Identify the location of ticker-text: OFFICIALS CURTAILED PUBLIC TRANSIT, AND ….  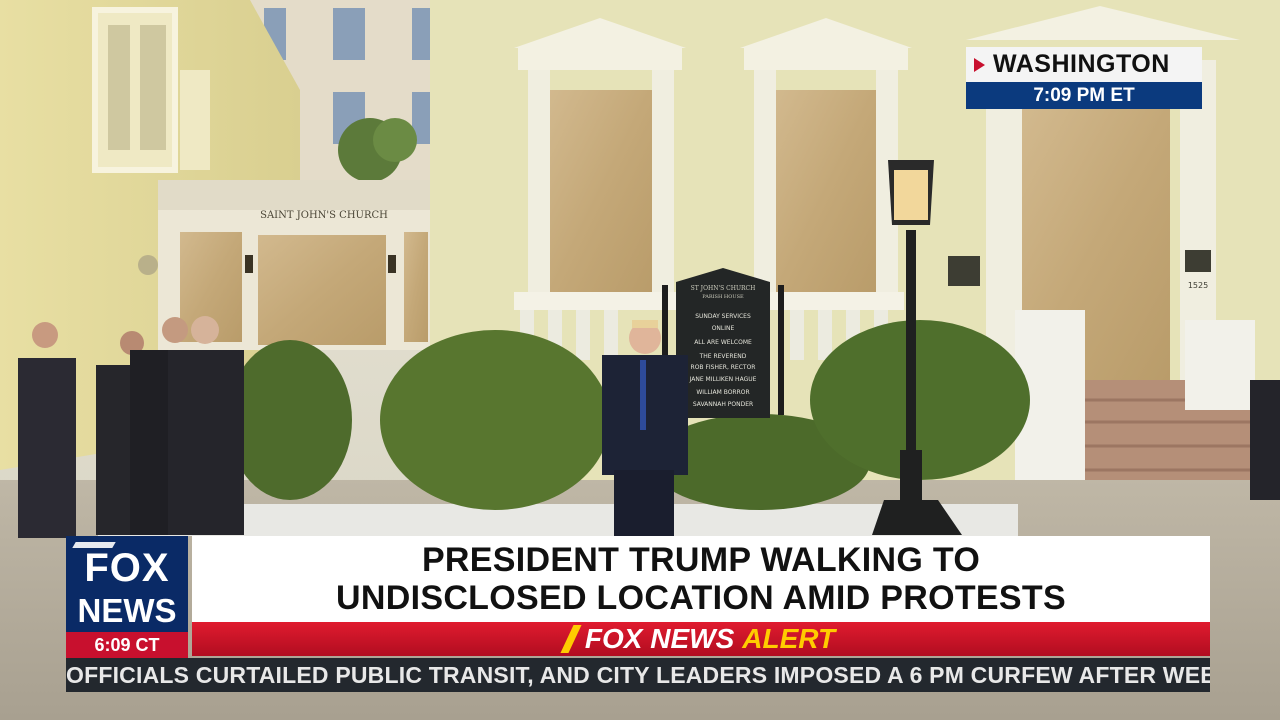
(638, 675).